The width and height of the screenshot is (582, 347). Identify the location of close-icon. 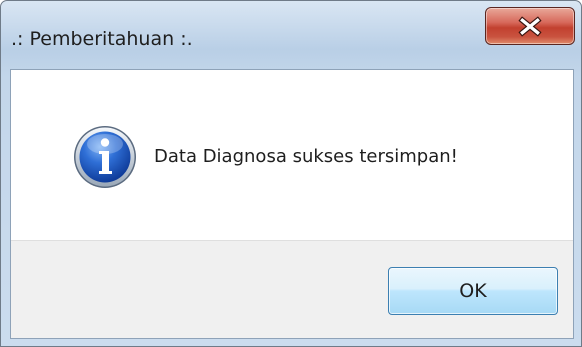
(530, 26).